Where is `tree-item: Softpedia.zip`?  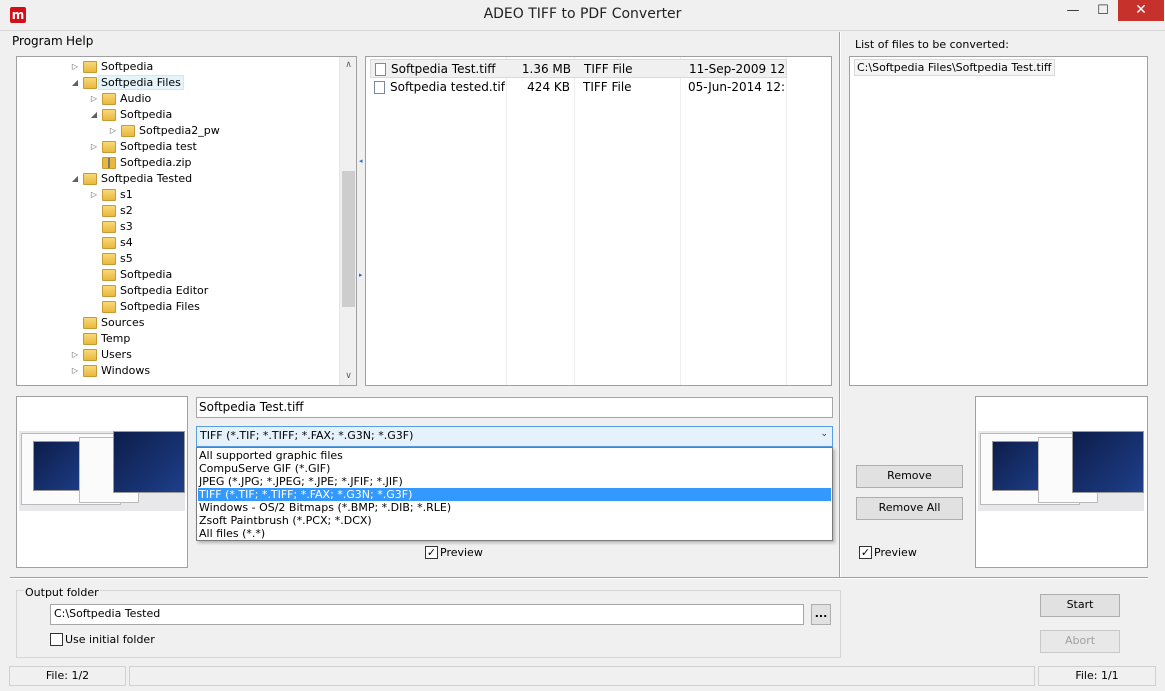
tree-item: Softpedia.zip is located at coordinates (140, 163).